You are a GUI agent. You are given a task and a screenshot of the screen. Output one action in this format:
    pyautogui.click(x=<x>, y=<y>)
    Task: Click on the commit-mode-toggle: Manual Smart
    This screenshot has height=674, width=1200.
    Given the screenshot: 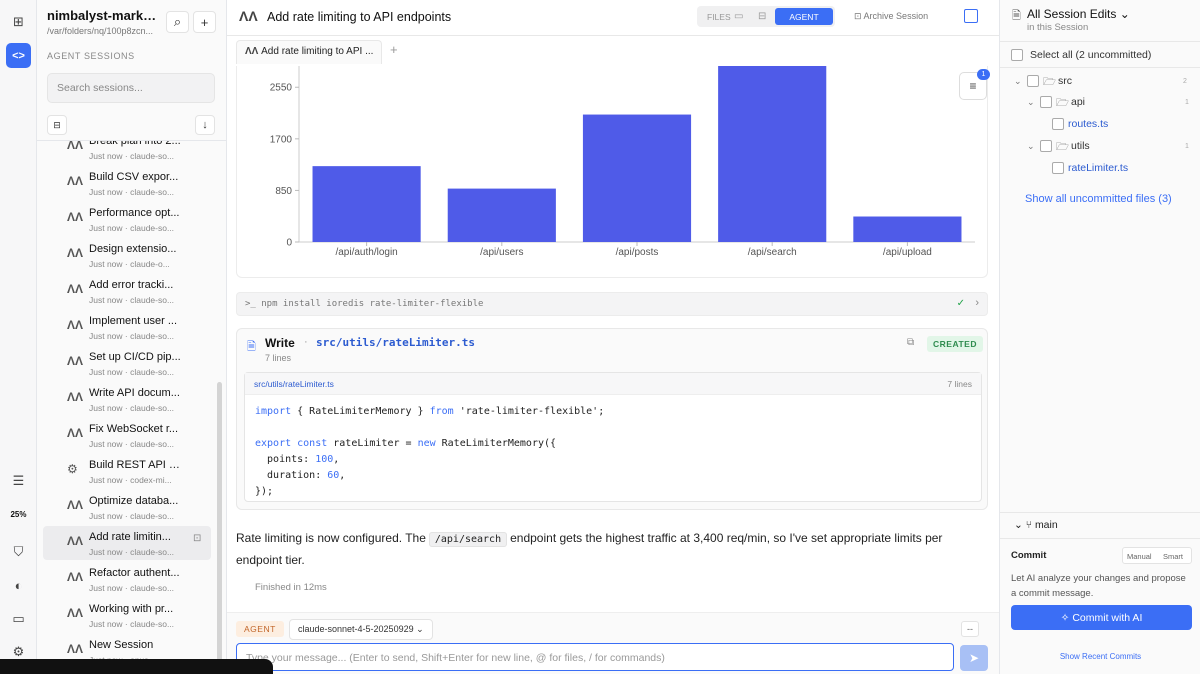 What is the action you would take?
    pyautogui.click(x=1157, y=555)
    